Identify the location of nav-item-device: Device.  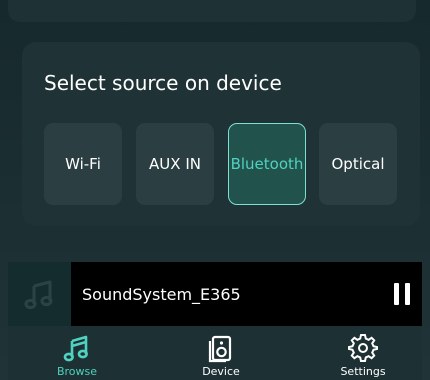
(221, 353).